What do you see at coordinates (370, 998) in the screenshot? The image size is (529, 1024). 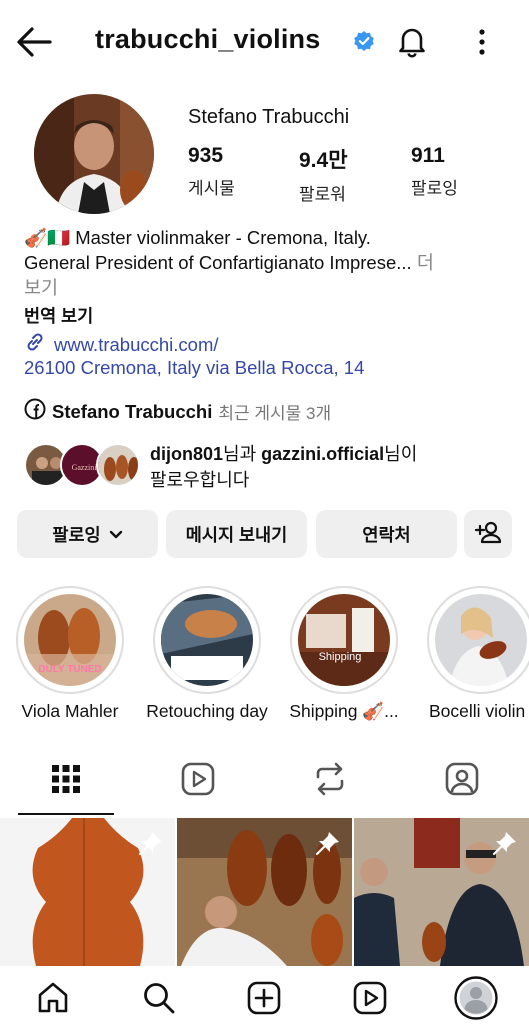 I see `reels-icon` at bounding box center [370, 998].